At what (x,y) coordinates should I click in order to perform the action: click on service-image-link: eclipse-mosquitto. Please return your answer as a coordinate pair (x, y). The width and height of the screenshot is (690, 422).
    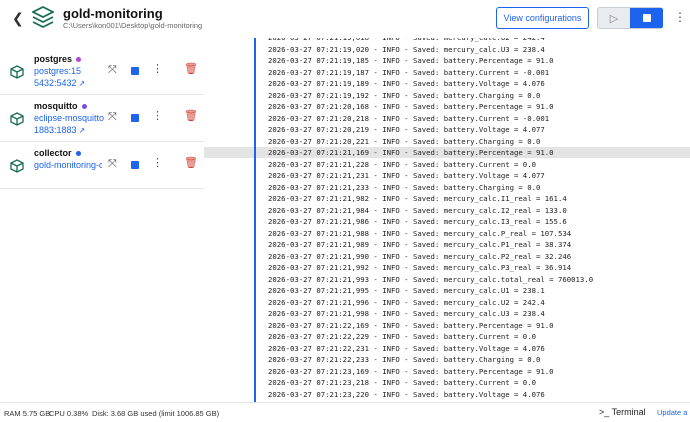
    Looking at the image, I should click on (69, 118).